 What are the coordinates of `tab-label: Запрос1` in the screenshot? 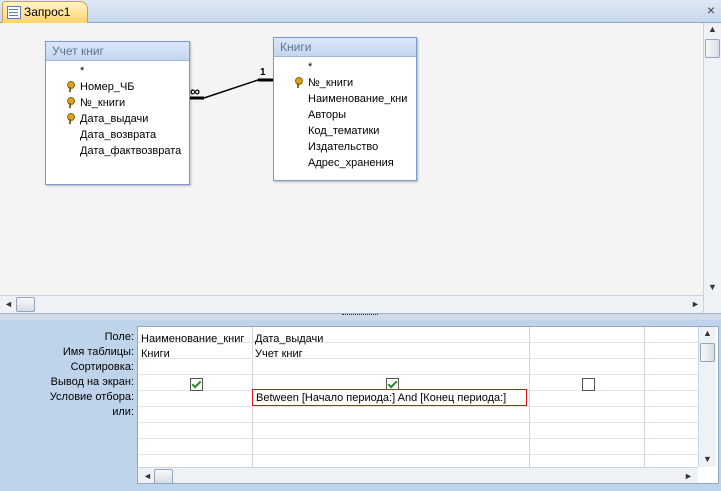 It's located at (47, 12).